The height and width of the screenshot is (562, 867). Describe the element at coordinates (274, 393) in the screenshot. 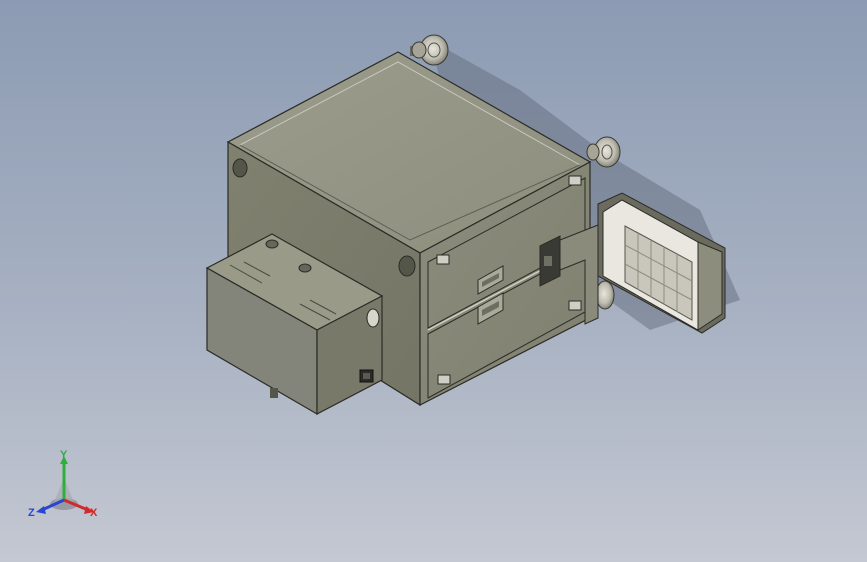

I see `module-foot` at that location.